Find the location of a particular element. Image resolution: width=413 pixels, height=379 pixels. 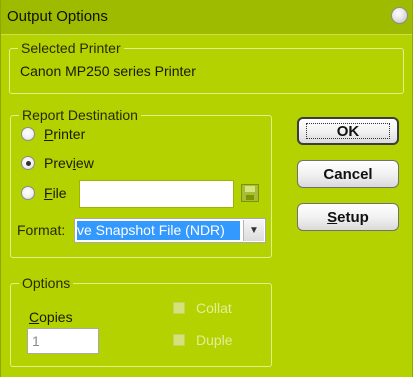

cancel-button-label: Cancel is located at coordinates (348, 174).